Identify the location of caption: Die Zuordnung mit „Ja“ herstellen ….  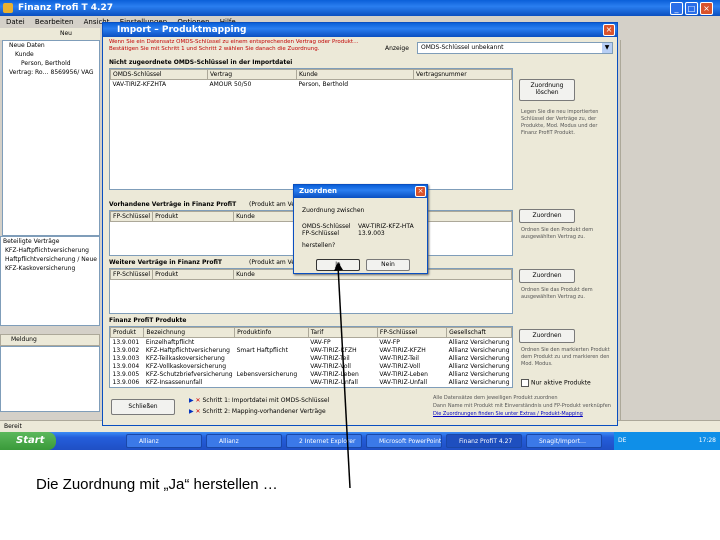
(157, 484).